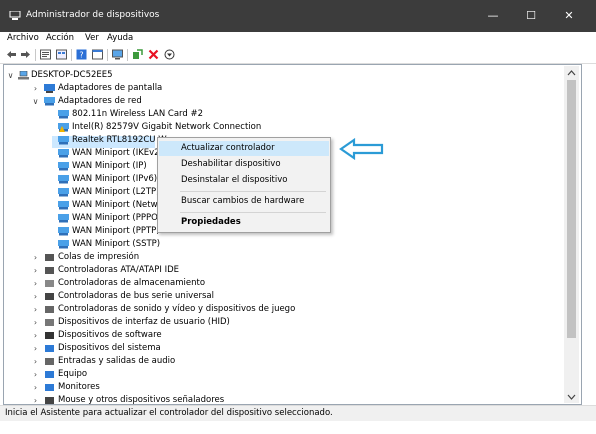 This screenshot has width=596, height=434. What do you see at coordinates (137, 54) in the screenshot?
I see `update-driver-icon` at bounding box center [137, 54].